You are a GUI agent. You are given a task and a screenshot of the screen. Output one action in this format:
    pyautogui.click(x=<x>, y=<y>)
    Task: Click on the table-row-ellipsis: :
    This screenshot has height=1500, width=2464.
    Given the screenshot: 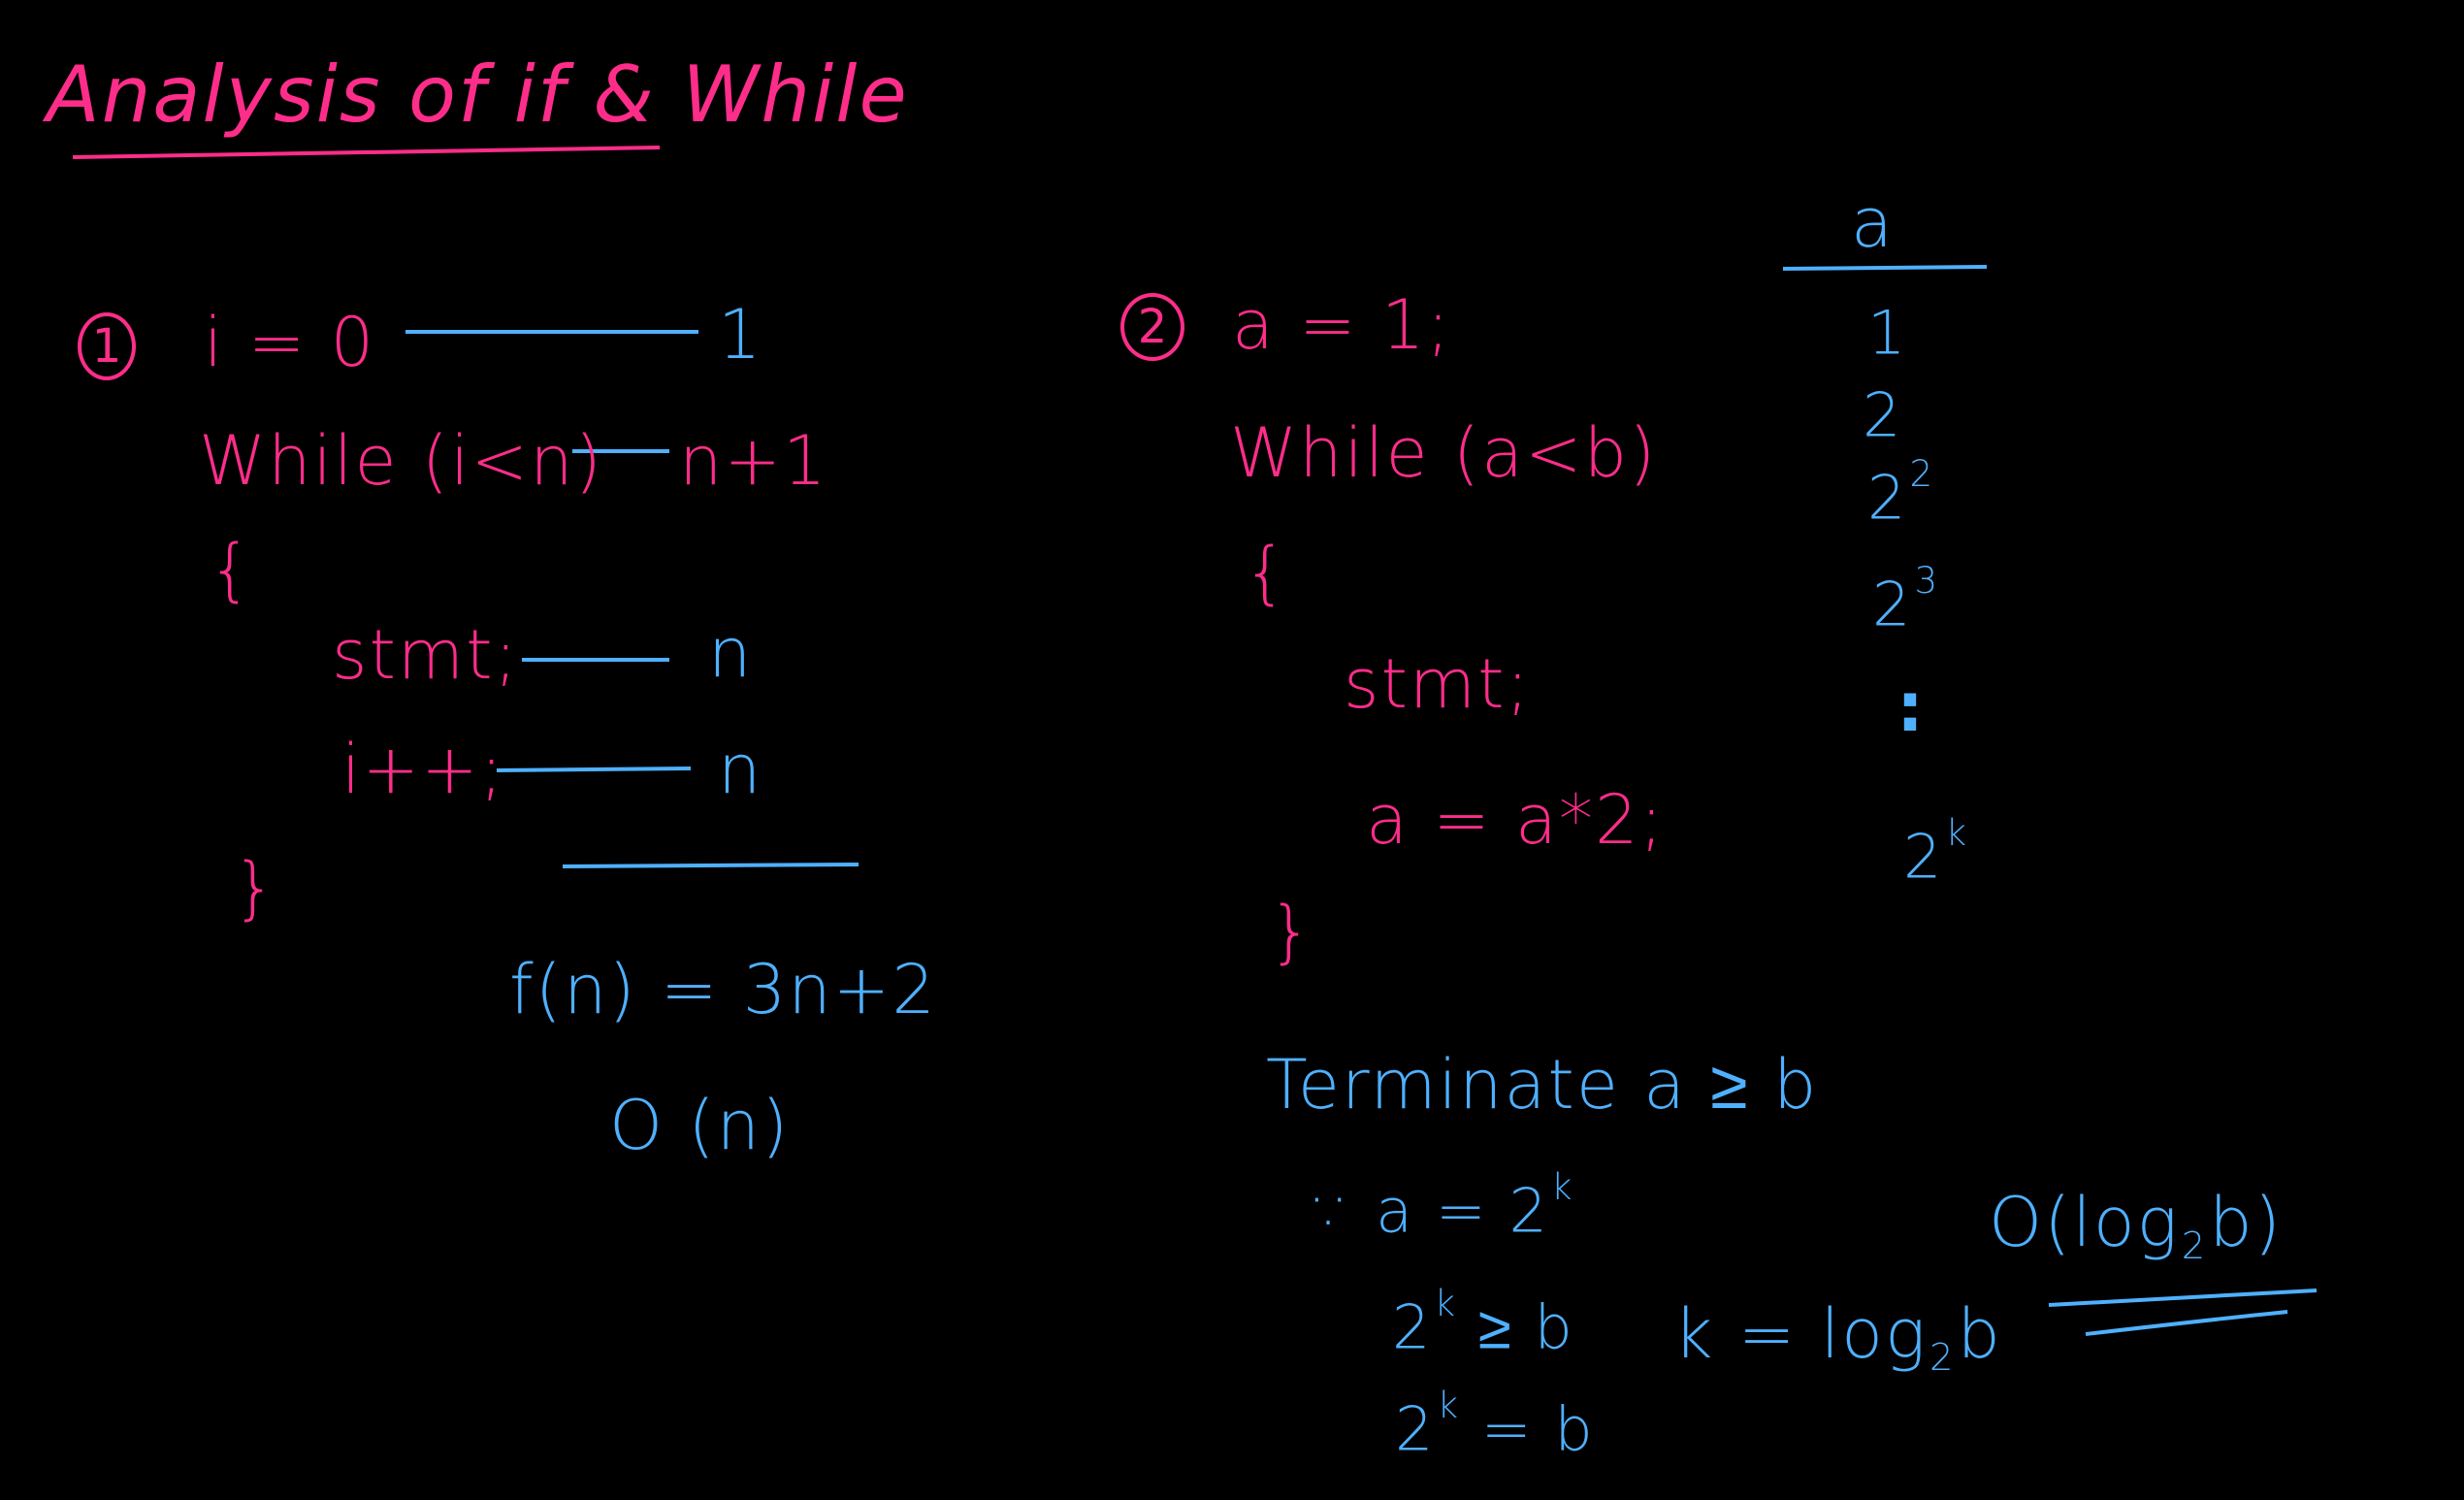 What is the action you would take?
    pyautogui.click(x=1911, y=707)
    